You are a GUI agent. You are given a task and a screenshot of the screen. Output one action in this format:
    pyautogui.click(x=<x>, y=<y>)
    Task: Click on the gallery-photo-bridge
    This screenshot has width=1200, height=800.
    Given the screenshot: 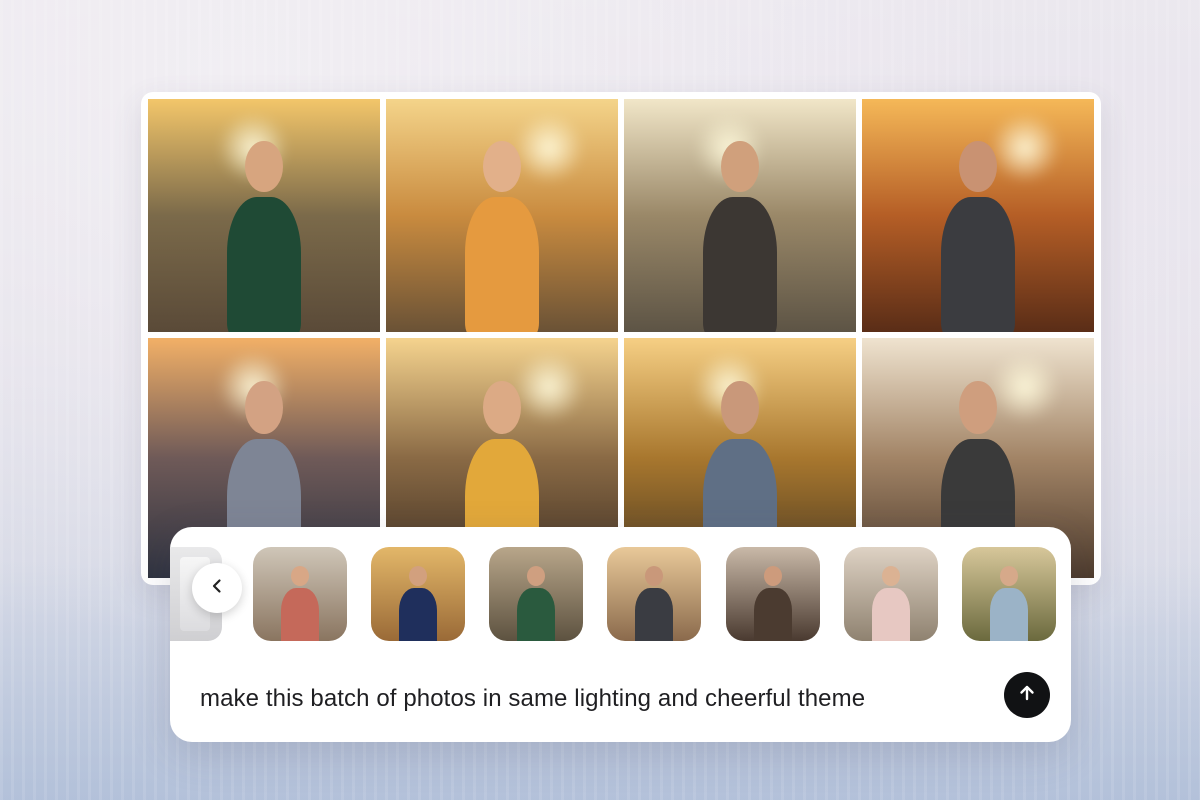 What is the action you would take?
    pyautogui.click(x=740, y=215)
    